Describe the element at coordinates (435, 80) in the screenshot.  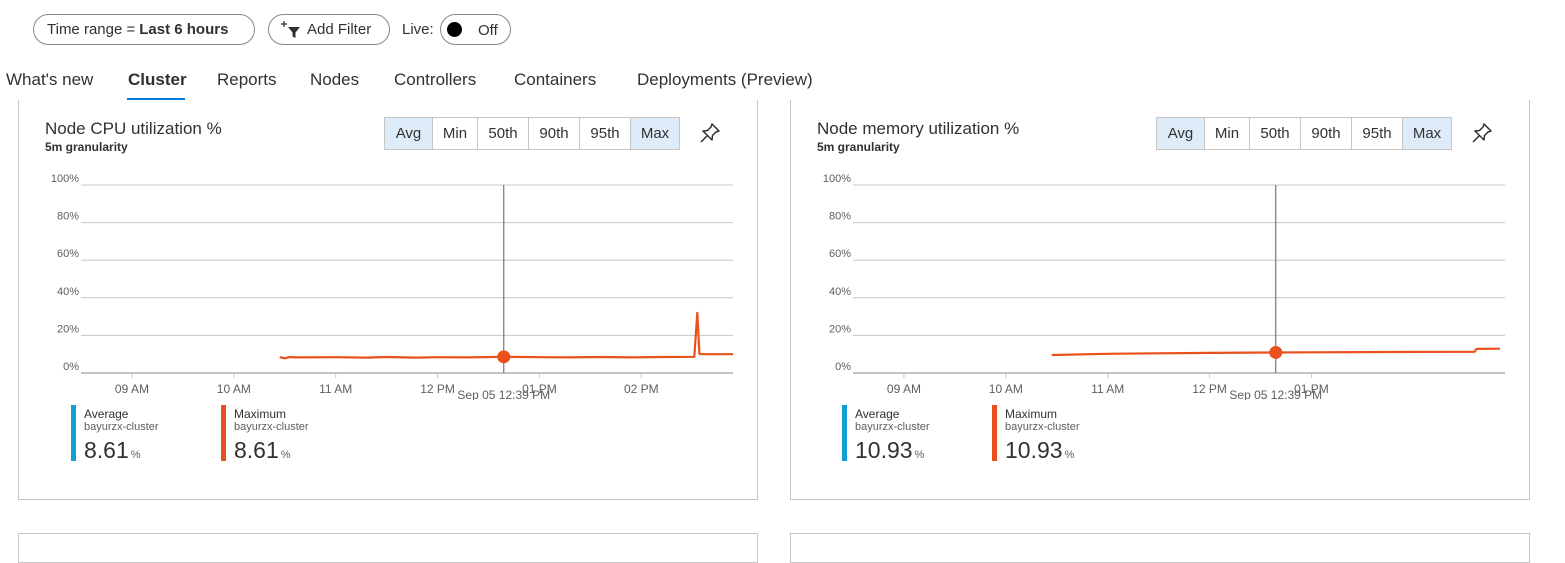
I see `tab-controllers: Controllers` at that location.